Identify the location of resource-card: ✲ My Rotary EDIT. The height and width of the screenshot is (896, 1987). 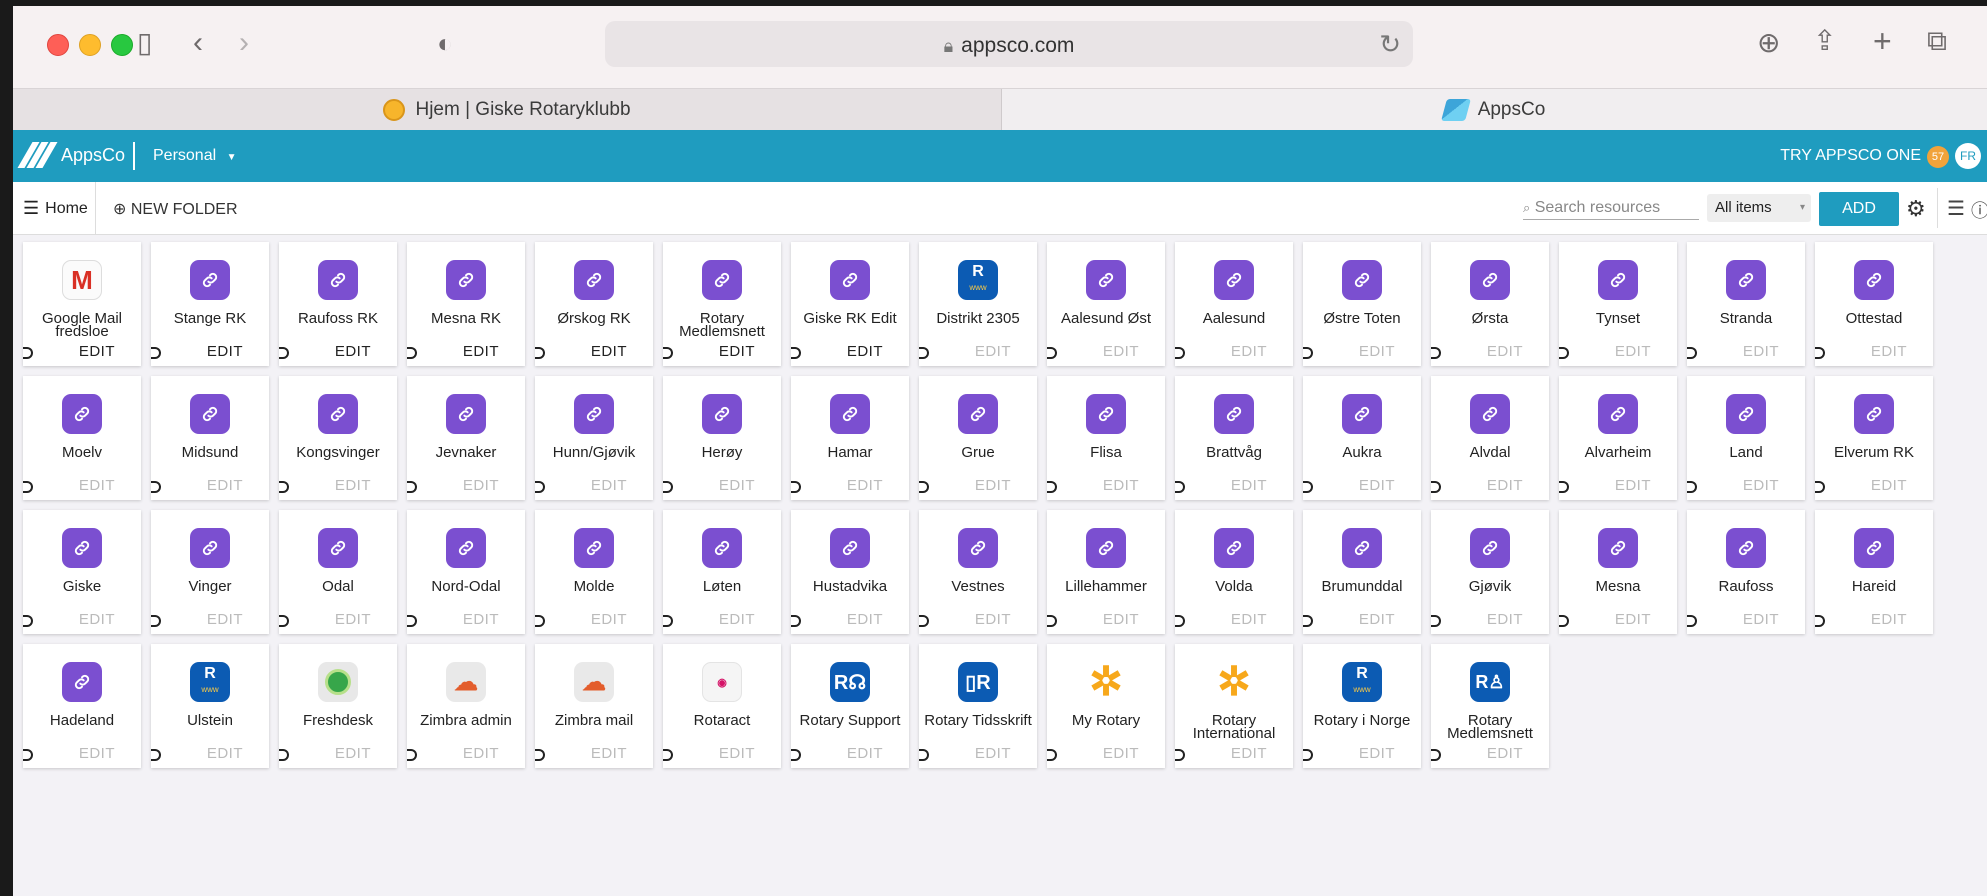
(1106, 706).